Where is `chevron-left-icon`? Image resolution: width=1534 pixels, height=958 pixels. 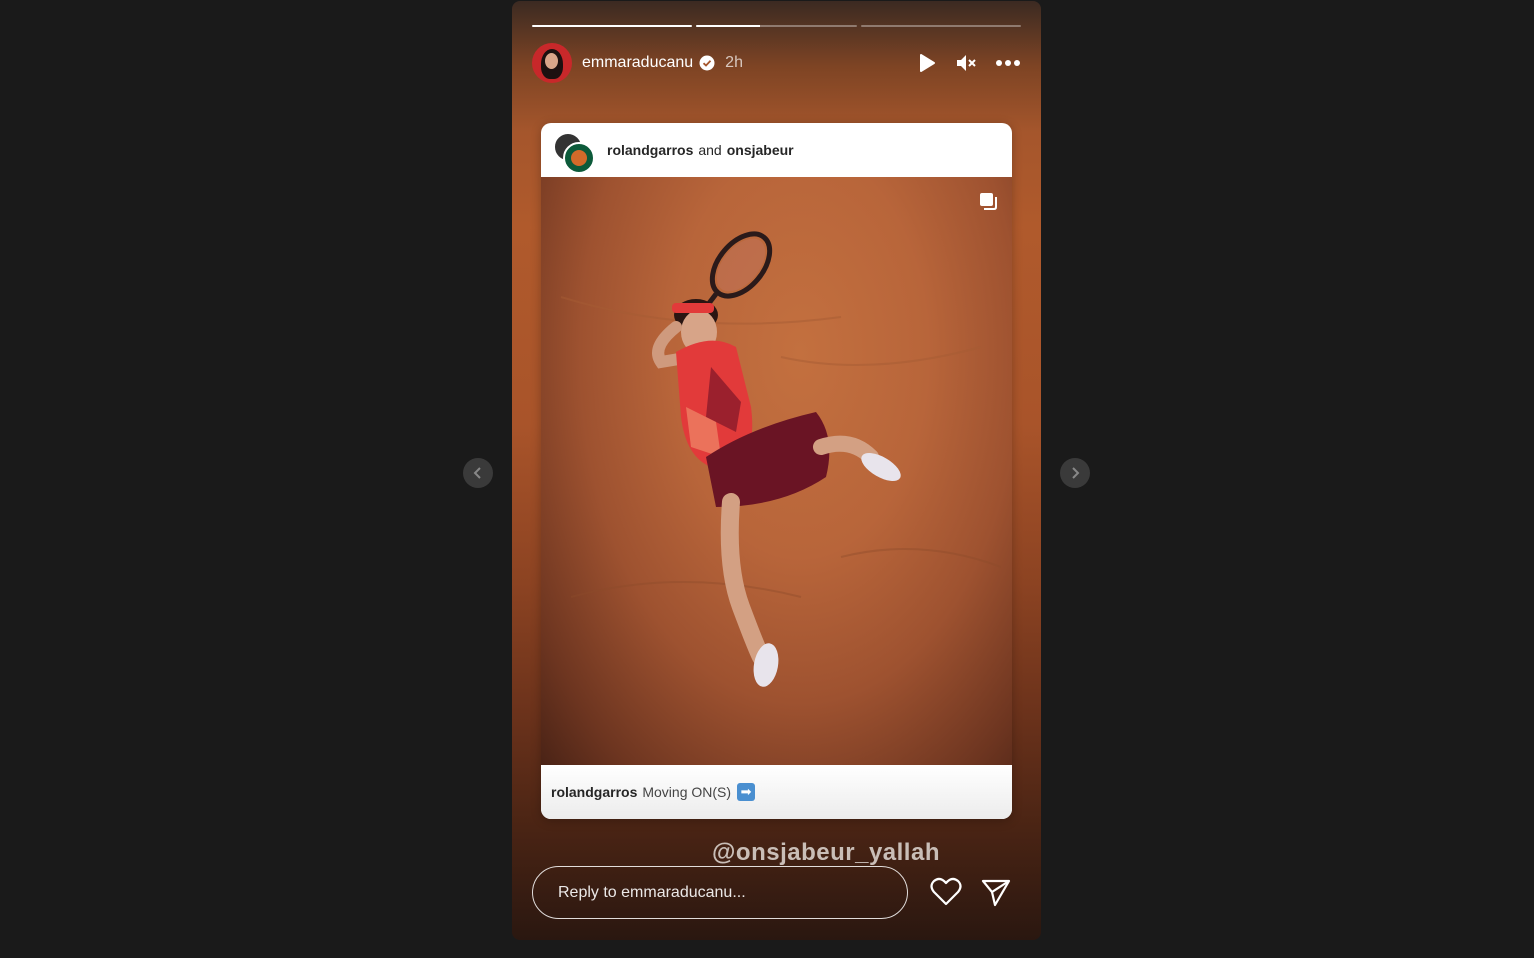
chevron-left-icon is located at coordinates (477, 473).